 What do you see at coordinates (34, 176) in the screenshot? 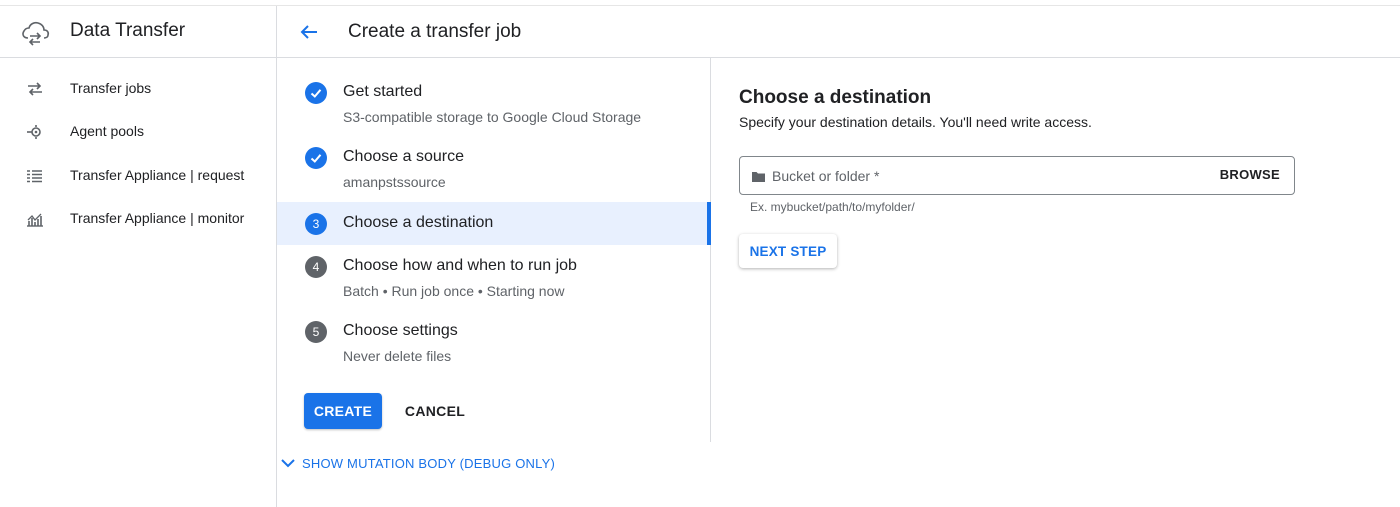
I see `list-icon` at bounding box center [34, 176].